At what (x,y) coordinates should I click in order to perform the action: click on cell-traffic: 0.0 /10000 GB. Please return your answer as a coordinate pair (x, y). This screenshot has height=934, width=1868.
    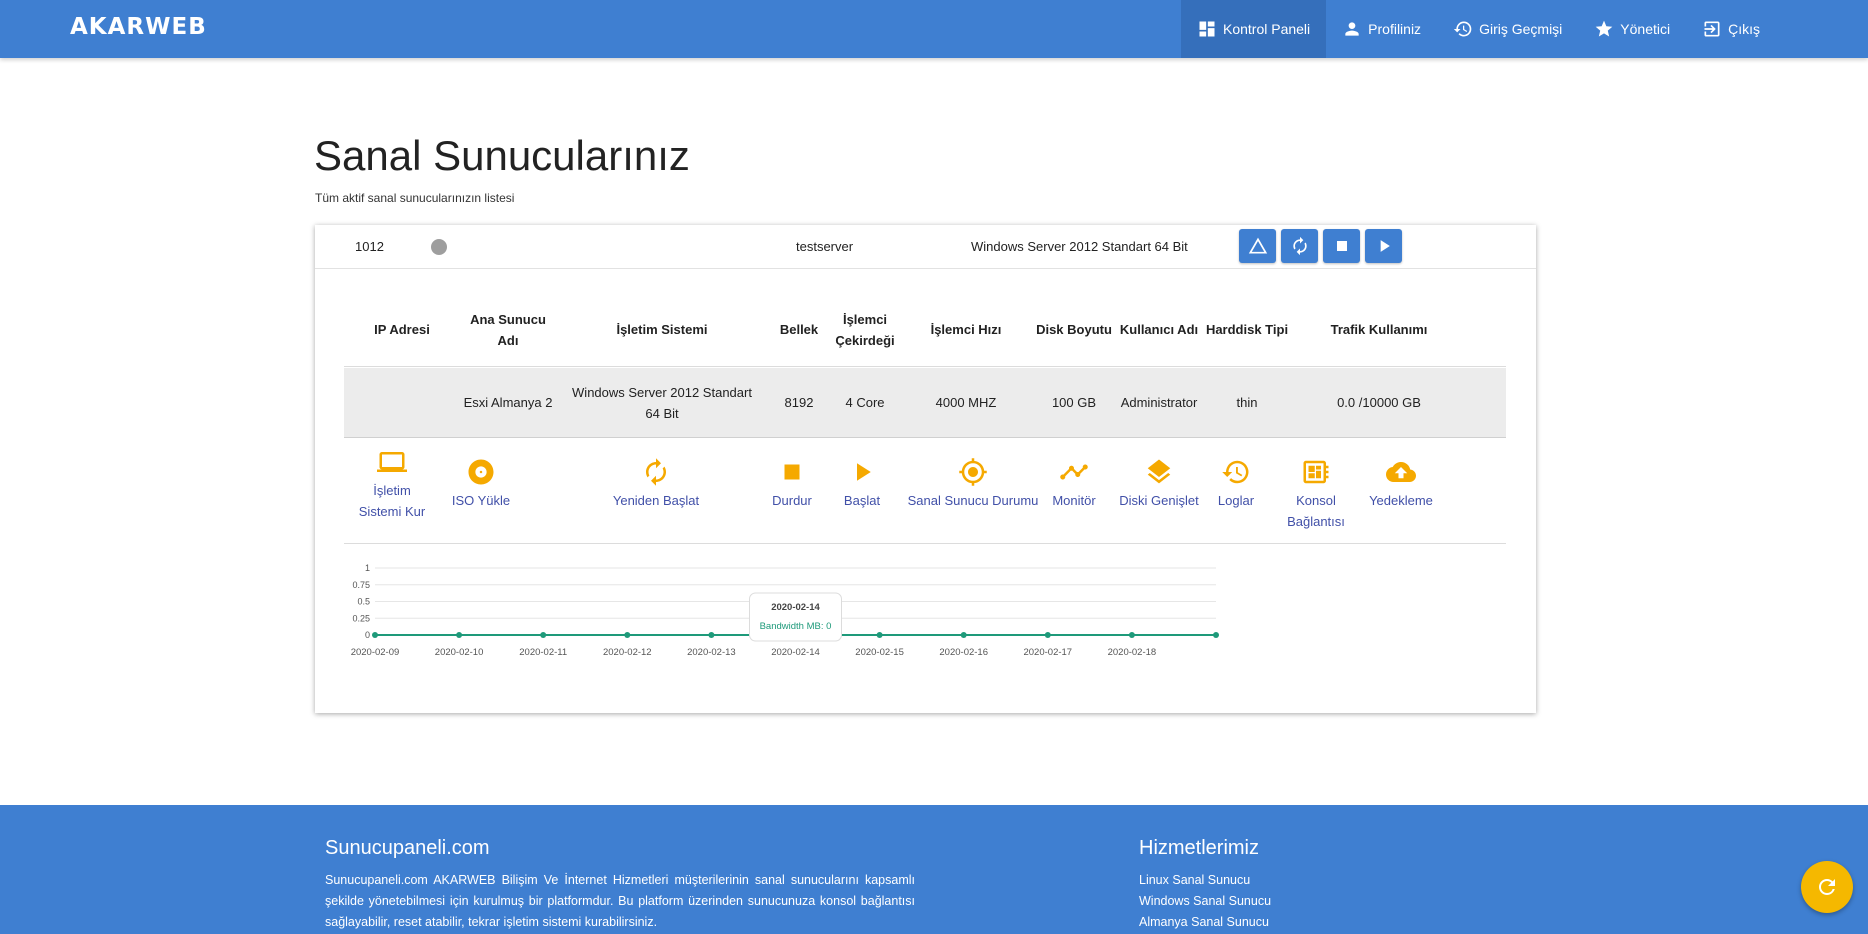
    Looking at the image, I should click on (1379, 402).